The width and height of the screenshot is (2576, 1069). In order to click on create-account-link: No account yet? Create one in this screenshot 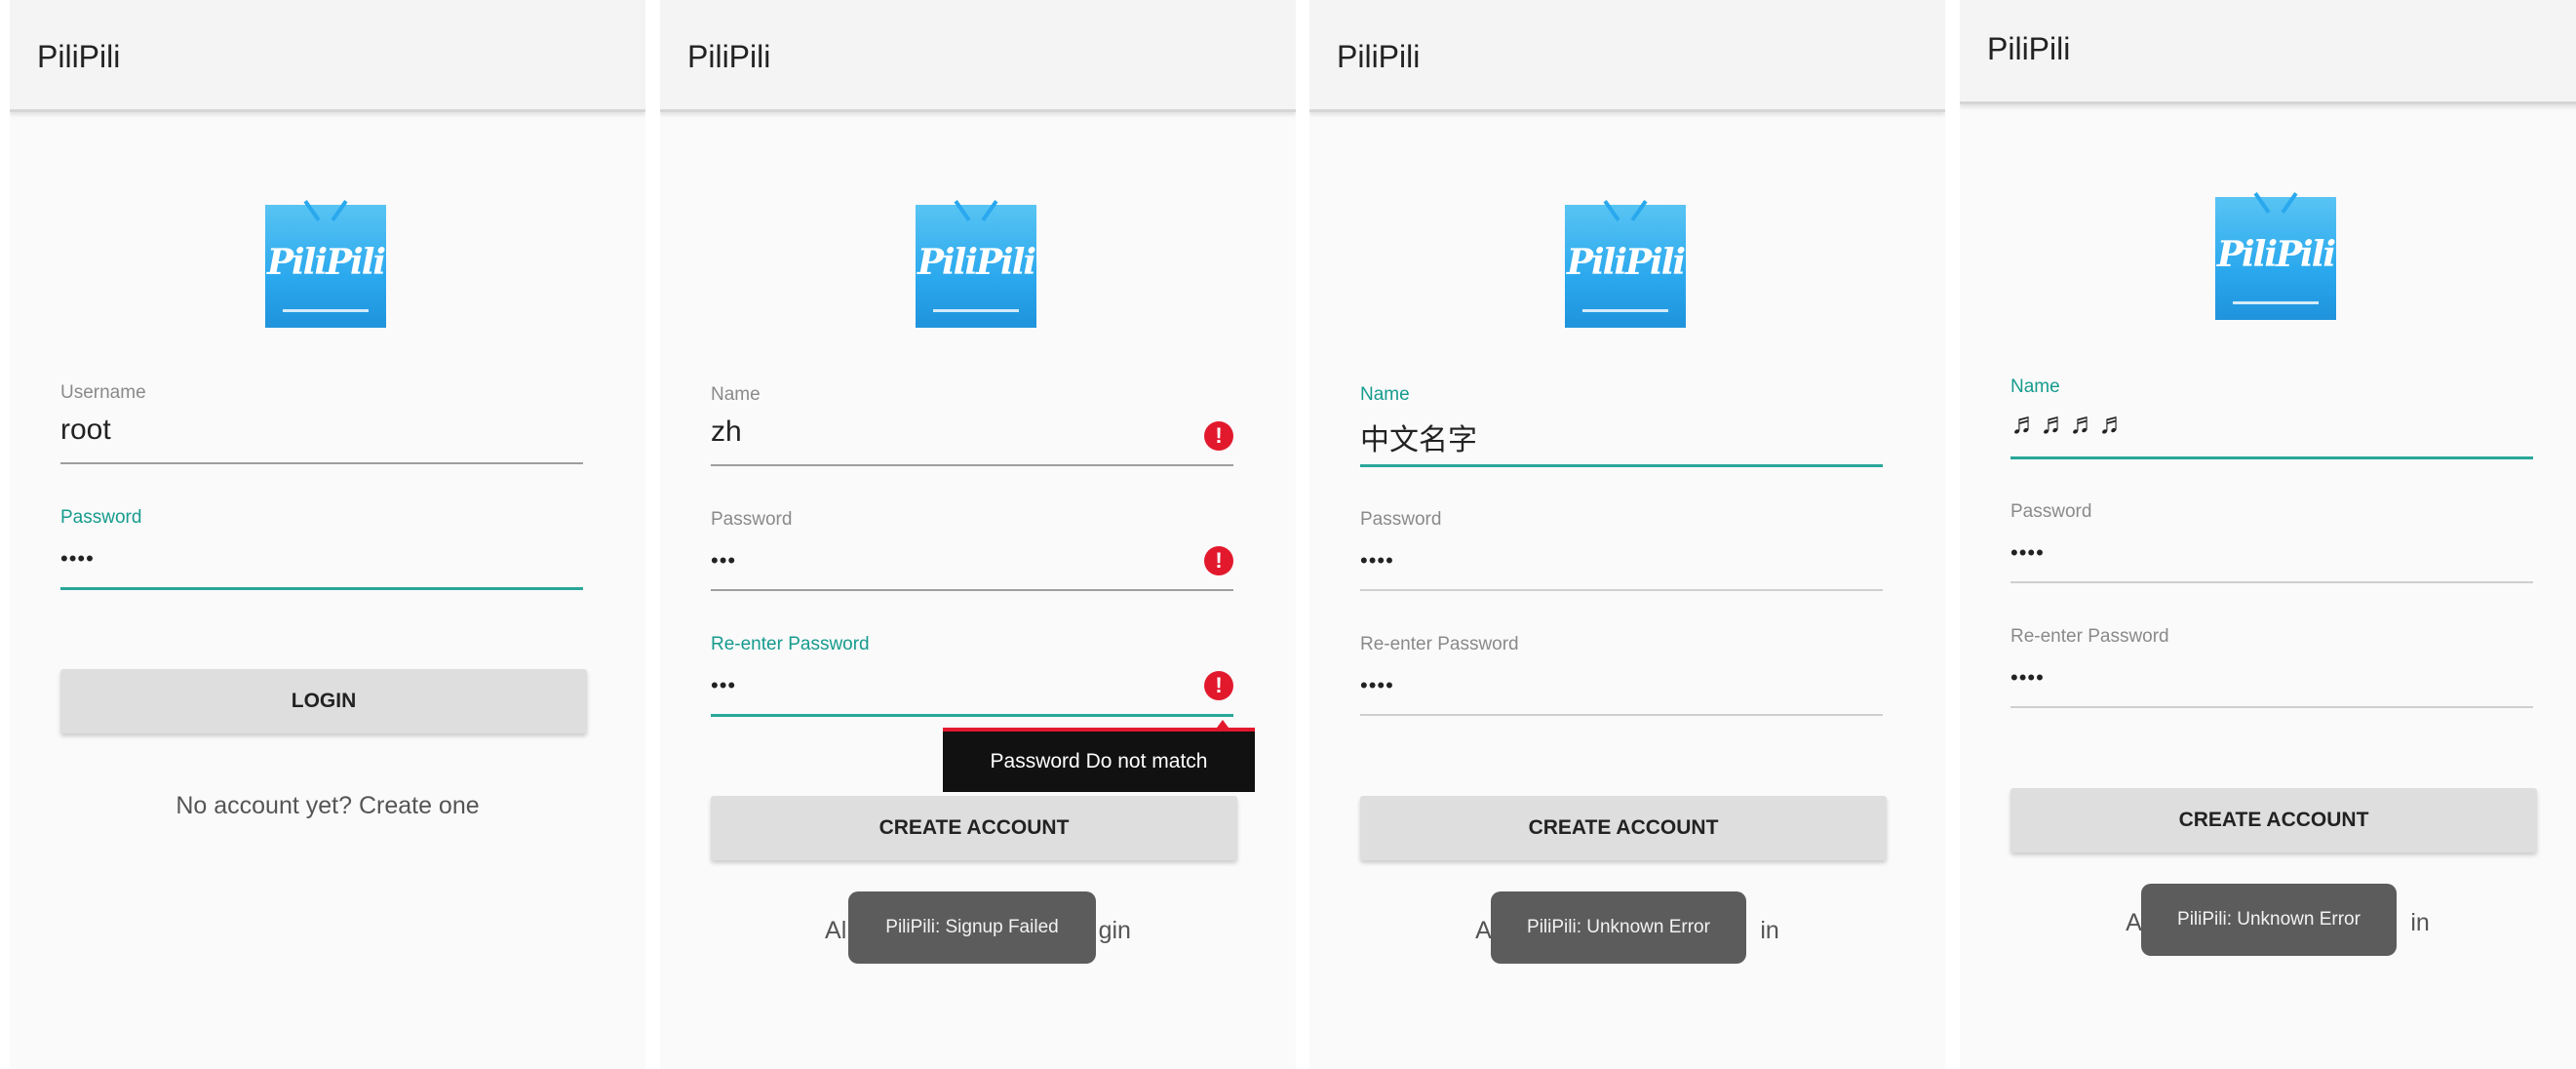, I will do `click(327, 806)`.